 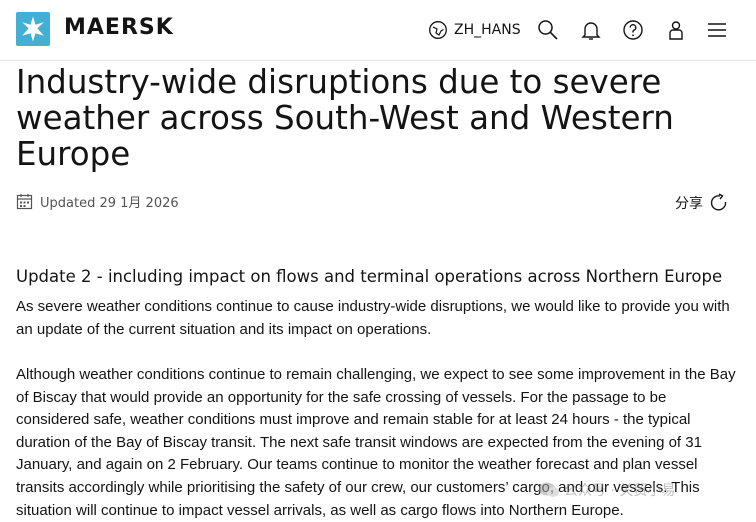 I want to click on maersk-star-logo-icon, so click(x=33, y=29).